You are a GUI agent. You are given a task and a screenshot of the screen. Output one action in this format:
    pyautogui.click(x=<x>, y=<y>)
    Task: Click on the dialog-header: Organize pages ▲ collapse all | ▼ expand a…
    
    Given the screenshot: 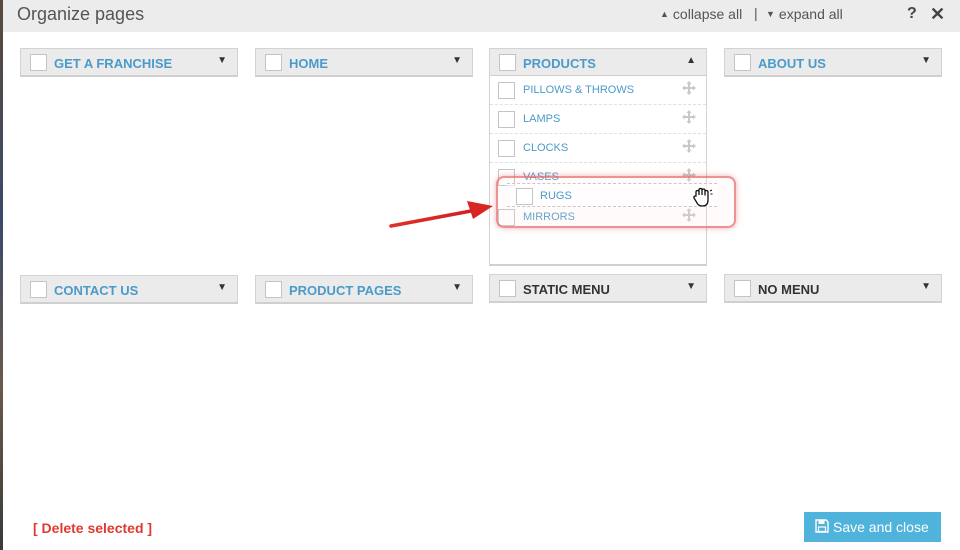 What is the action you would take?
    pyautogui.click(x=481, y=16)
    